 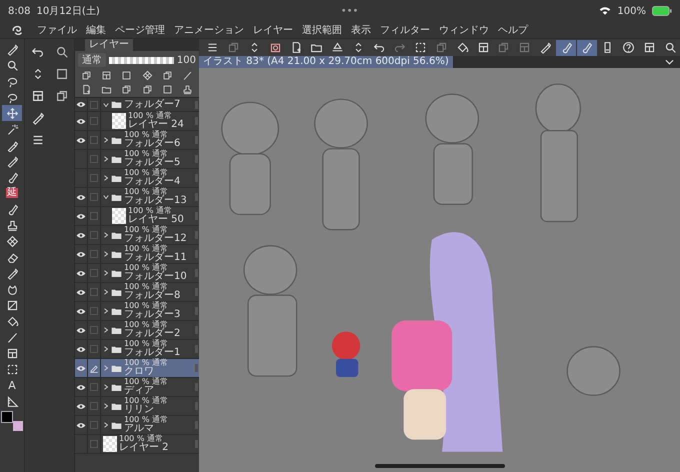 I want to click on layer-row: 100 % 通常 フォルダー3, so click(x=137, y=311).